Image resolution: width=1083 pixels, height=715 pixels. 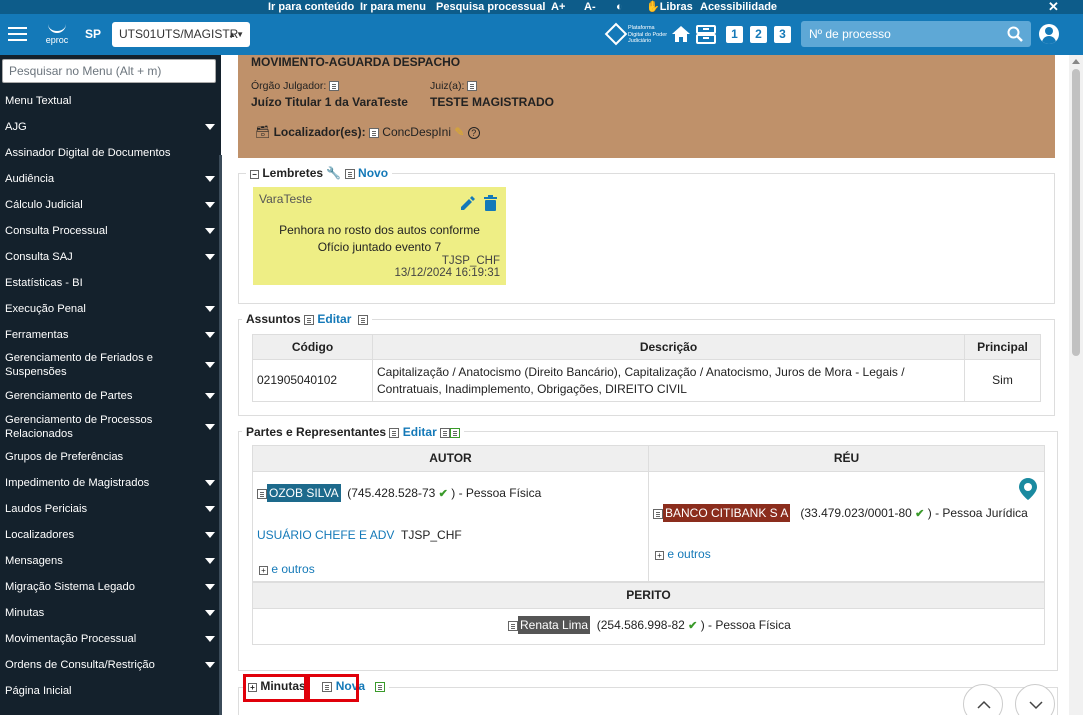 I want to click on scroll-up-button, so click(x=983, y=699).